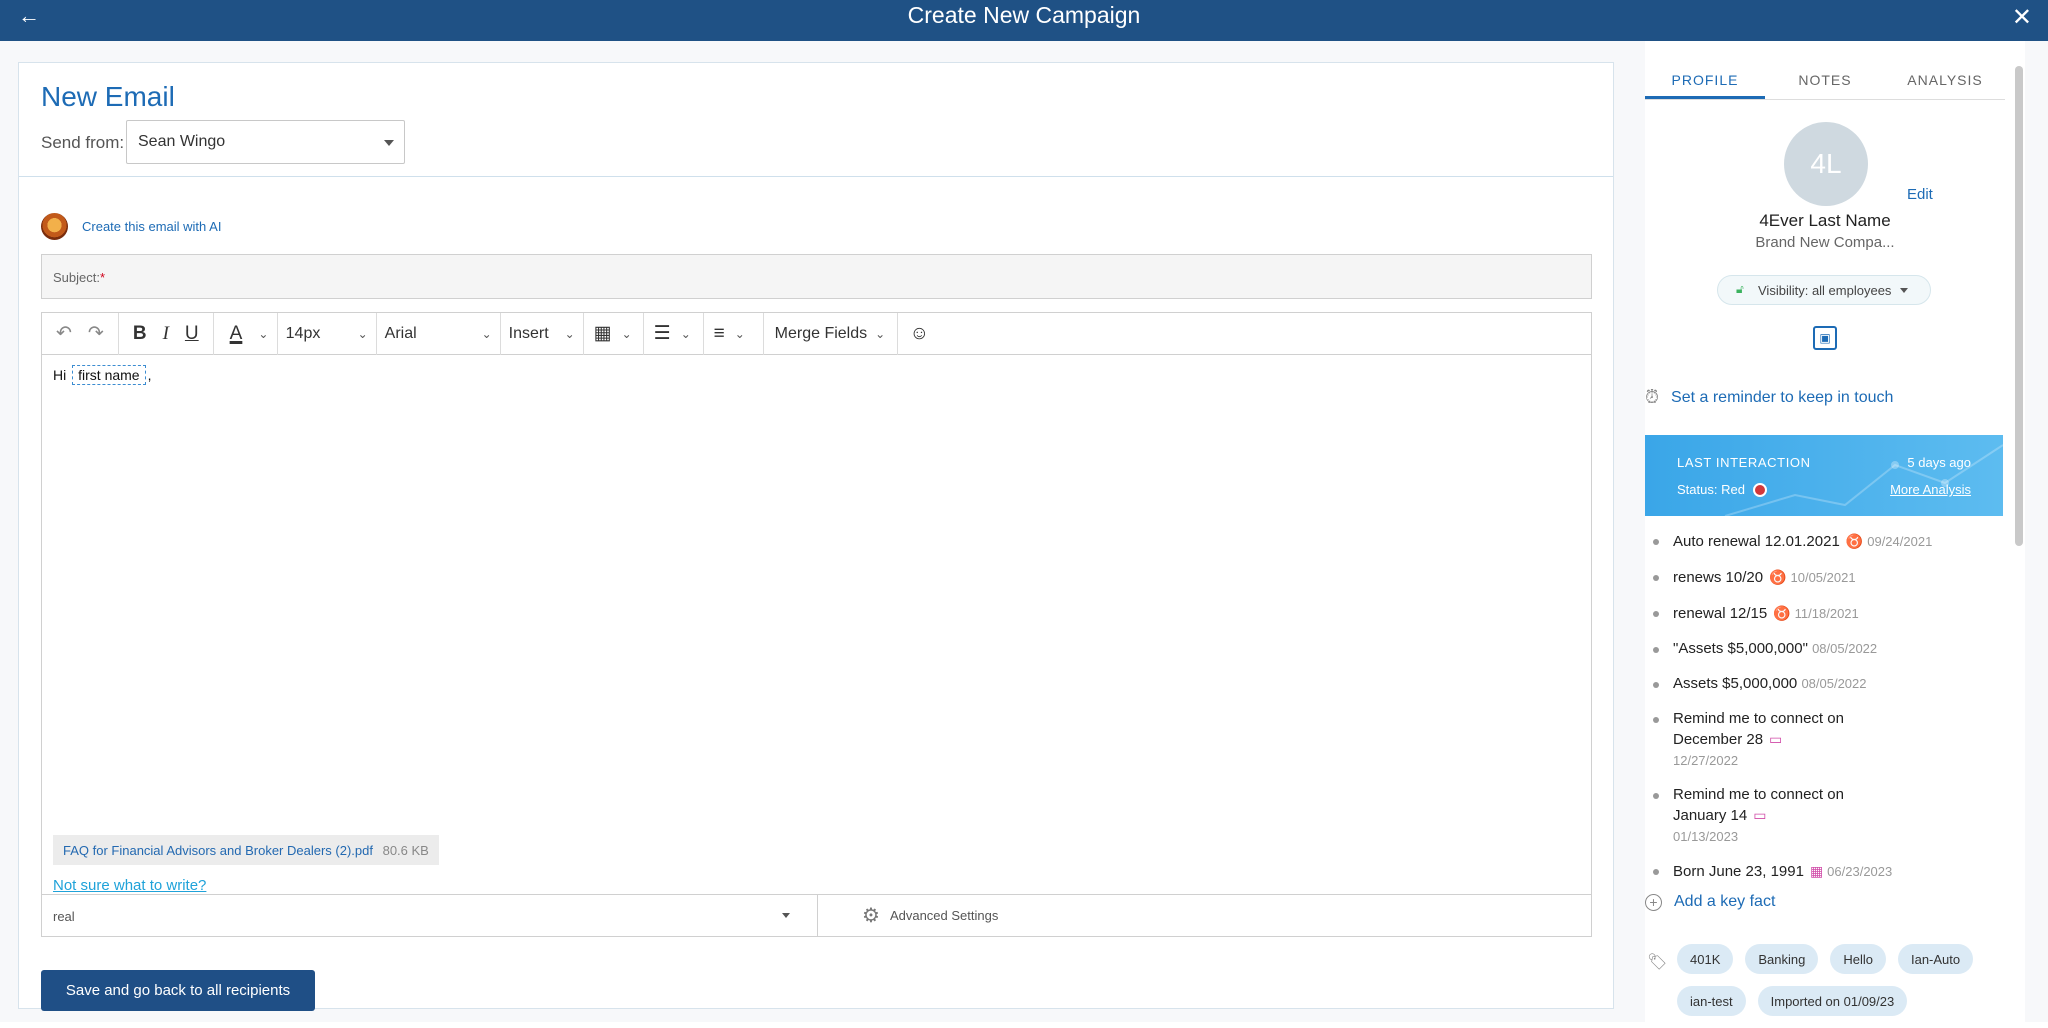  What do you see at coordinates (1705, 959) in the screenshot?
I see `tag-chip: 401K` at bounding box center [1705, 959].